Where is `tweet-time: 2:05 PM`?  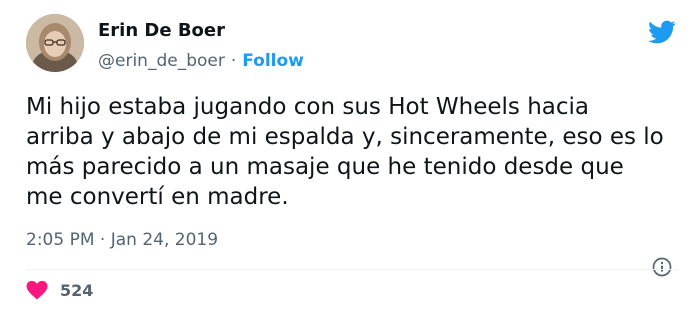 tweet-time: 2:05 PM is located at coordinates (60, 240).